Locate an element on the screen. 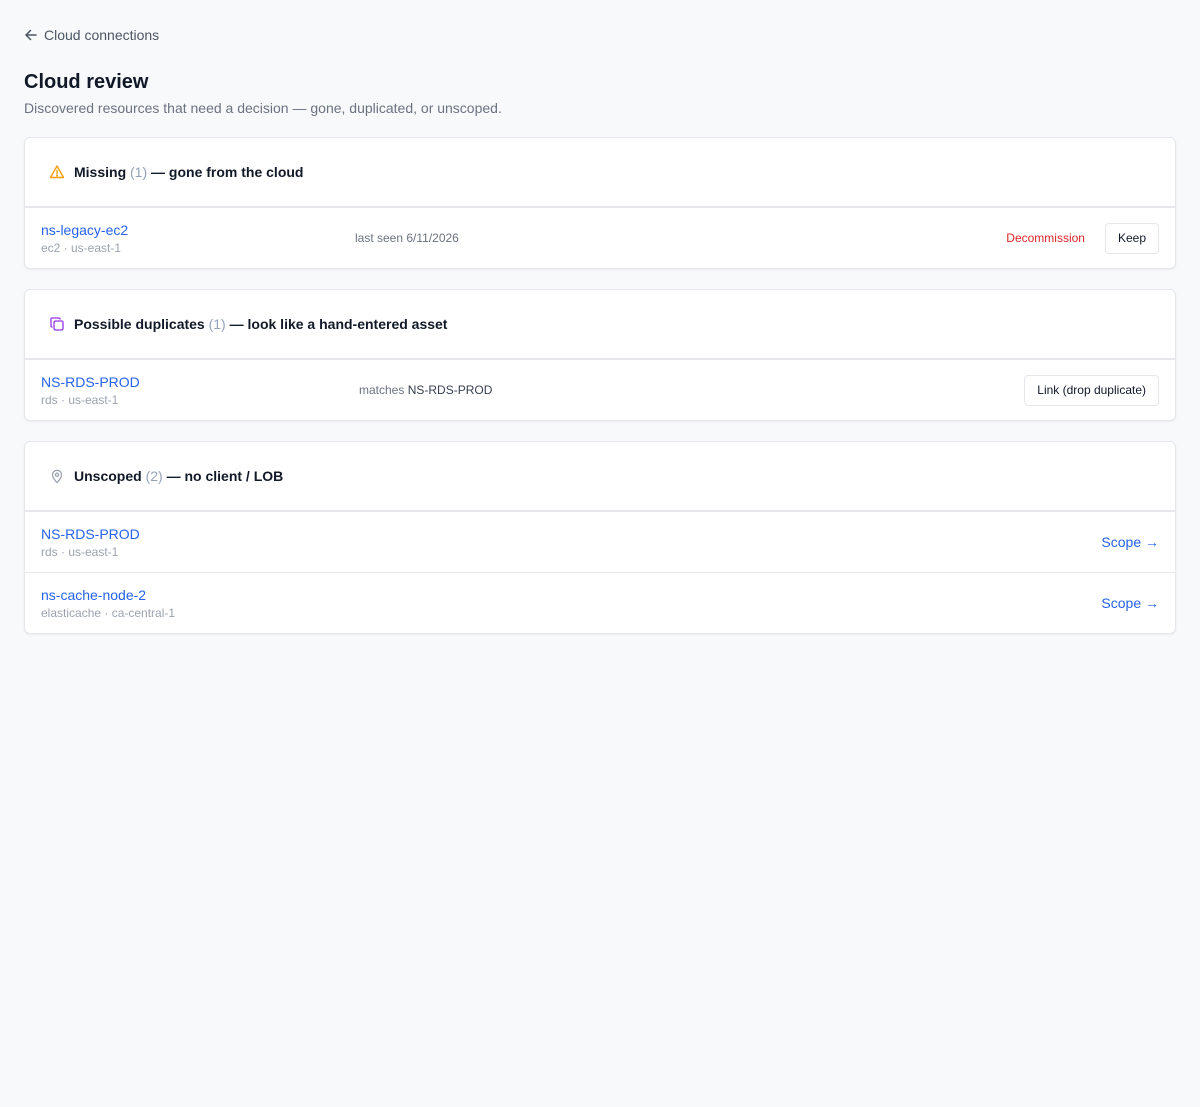 This screenshot has width=1200, height=1107. section-title: Possible duplicates is located at coordinates (139, 324).